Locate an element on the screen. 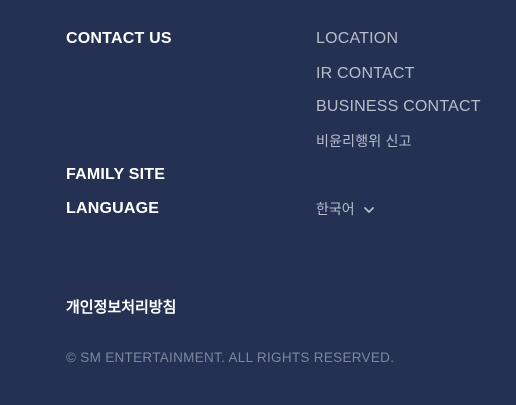  ethics-report-link: 비윤리행위 신고 is located at coordinates (364, 141).